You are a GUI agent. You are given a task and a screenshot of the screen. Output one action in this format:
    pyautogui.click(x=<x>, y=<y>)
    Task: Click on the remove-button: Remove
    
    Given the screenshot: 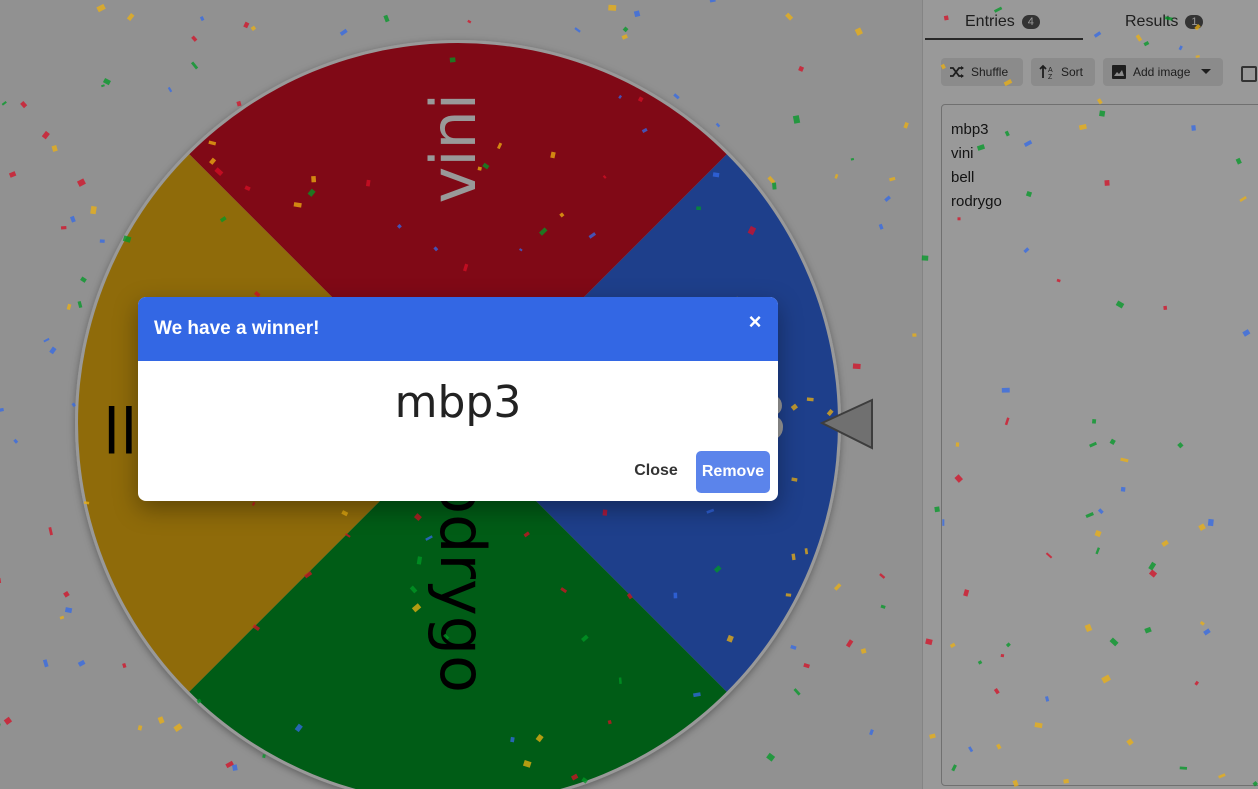 What is the action you would take?
    pyautogui.click(x=733, y=472)
    